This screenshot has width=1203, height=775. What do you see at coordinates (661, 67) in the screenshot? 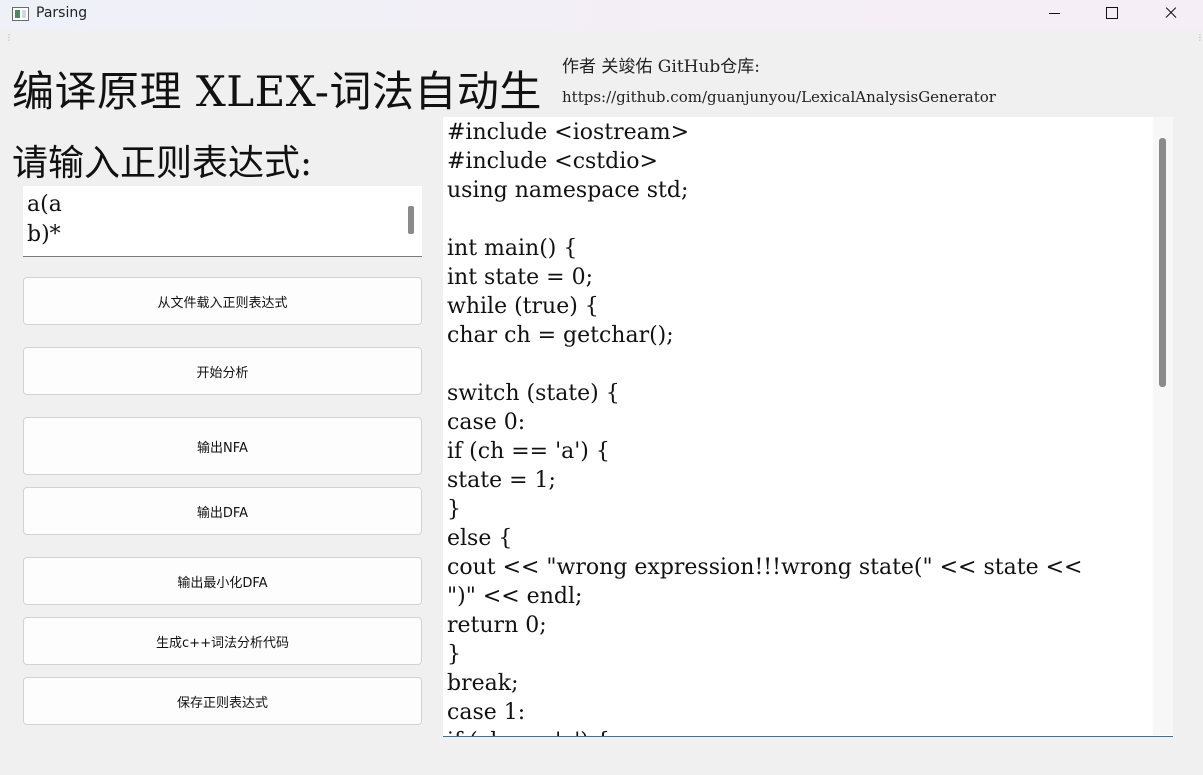
I see `author-label: 作者 关竣佑 GitHub仓库:` at bounding box center [661, 67].